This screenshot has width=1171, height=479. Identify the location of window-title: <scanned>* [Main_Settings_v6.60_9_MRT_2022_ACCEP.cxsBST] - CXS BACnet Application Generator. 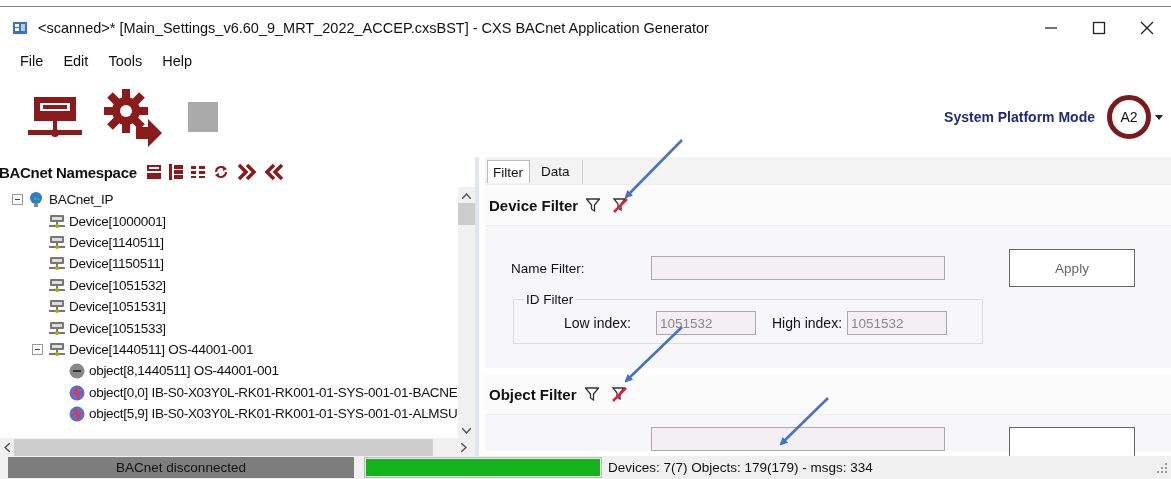
(374, 28).